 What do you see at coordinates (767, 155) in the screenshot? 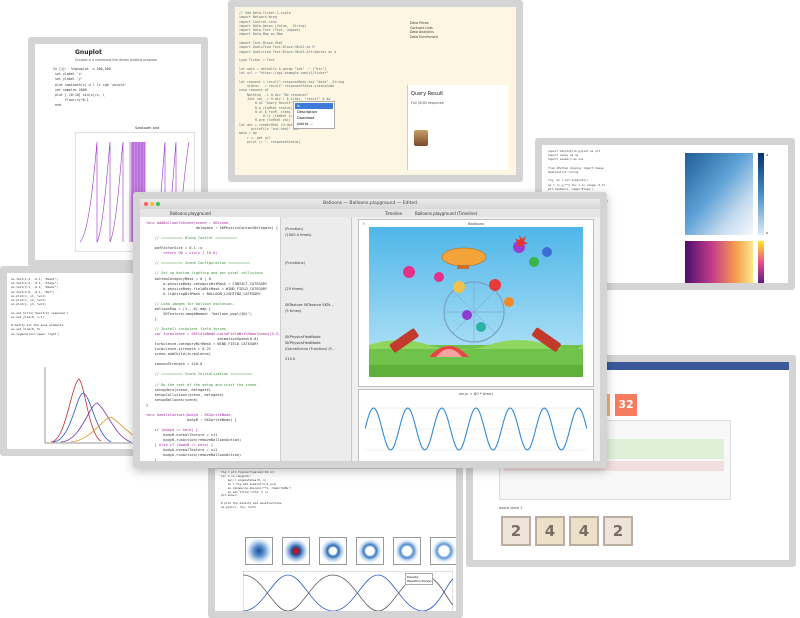
I see `heatmap-legend-top: 4` at bounding box center [767, 155].